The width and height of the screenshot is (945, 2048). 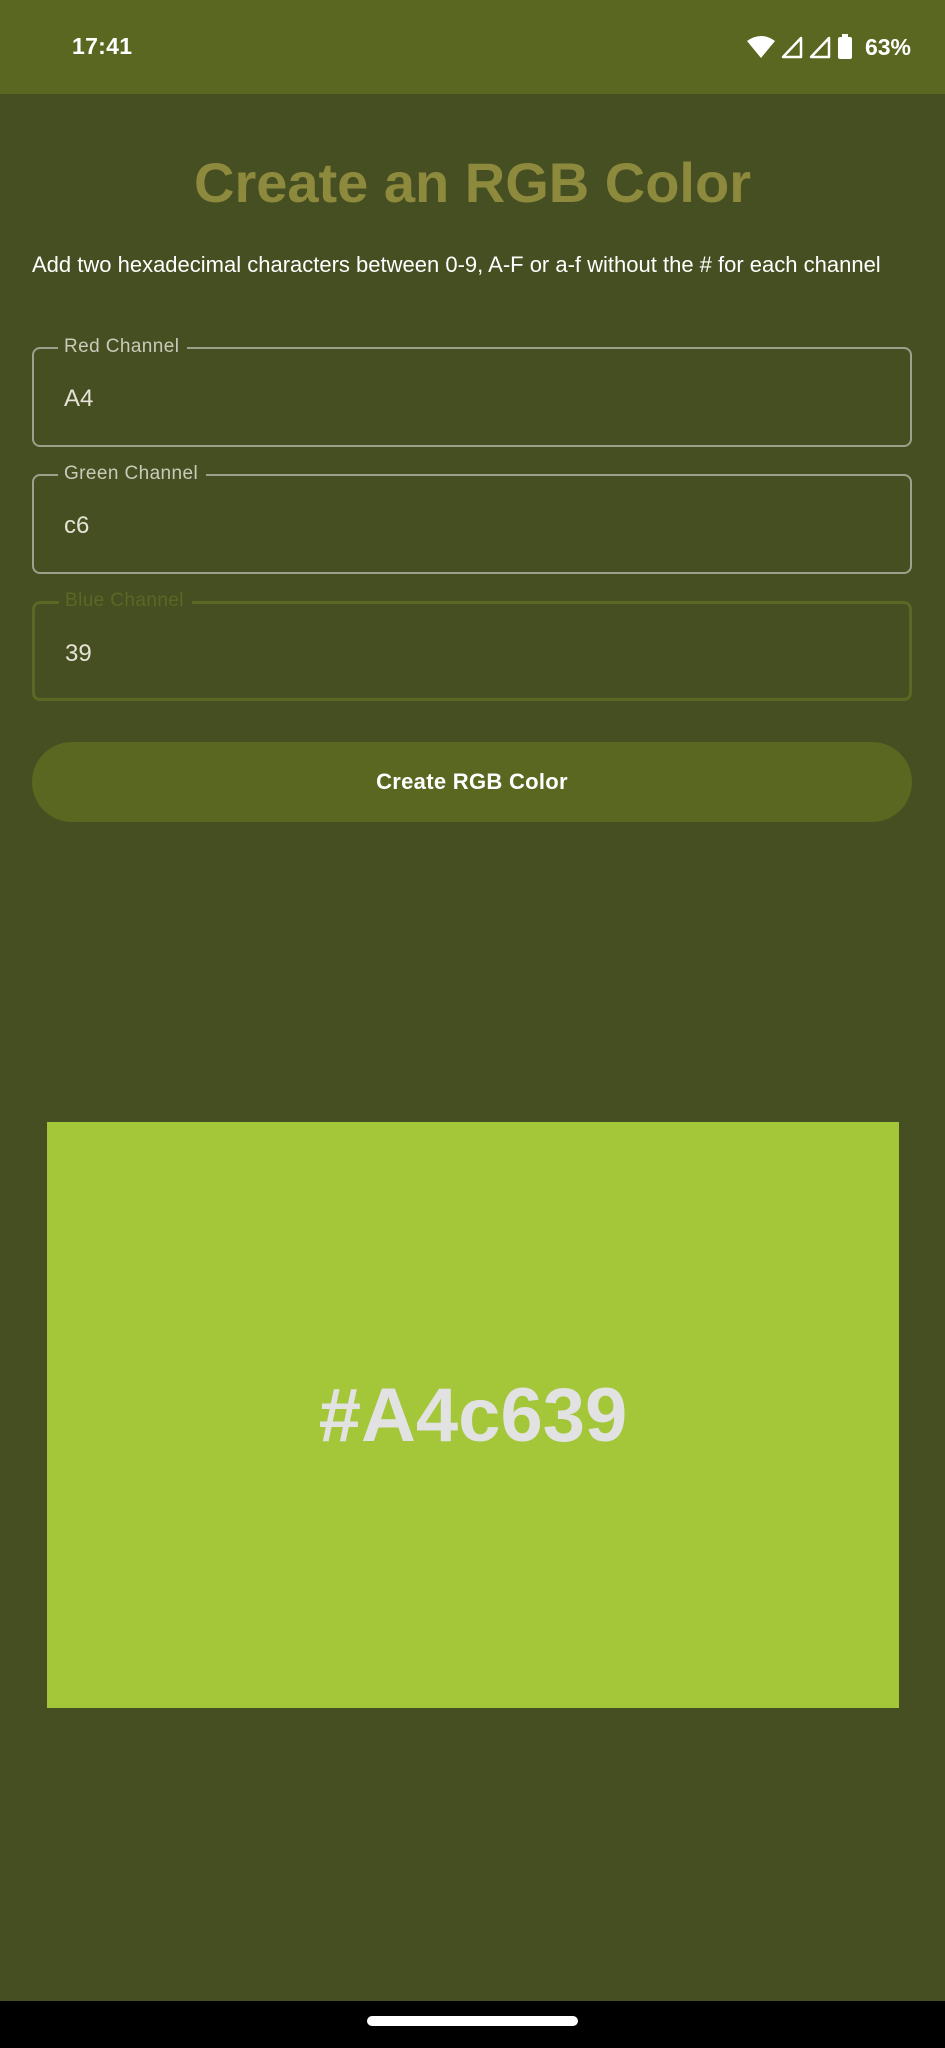 I want to click on red-channel-label: Red Channel, so click(x=123, y=347).